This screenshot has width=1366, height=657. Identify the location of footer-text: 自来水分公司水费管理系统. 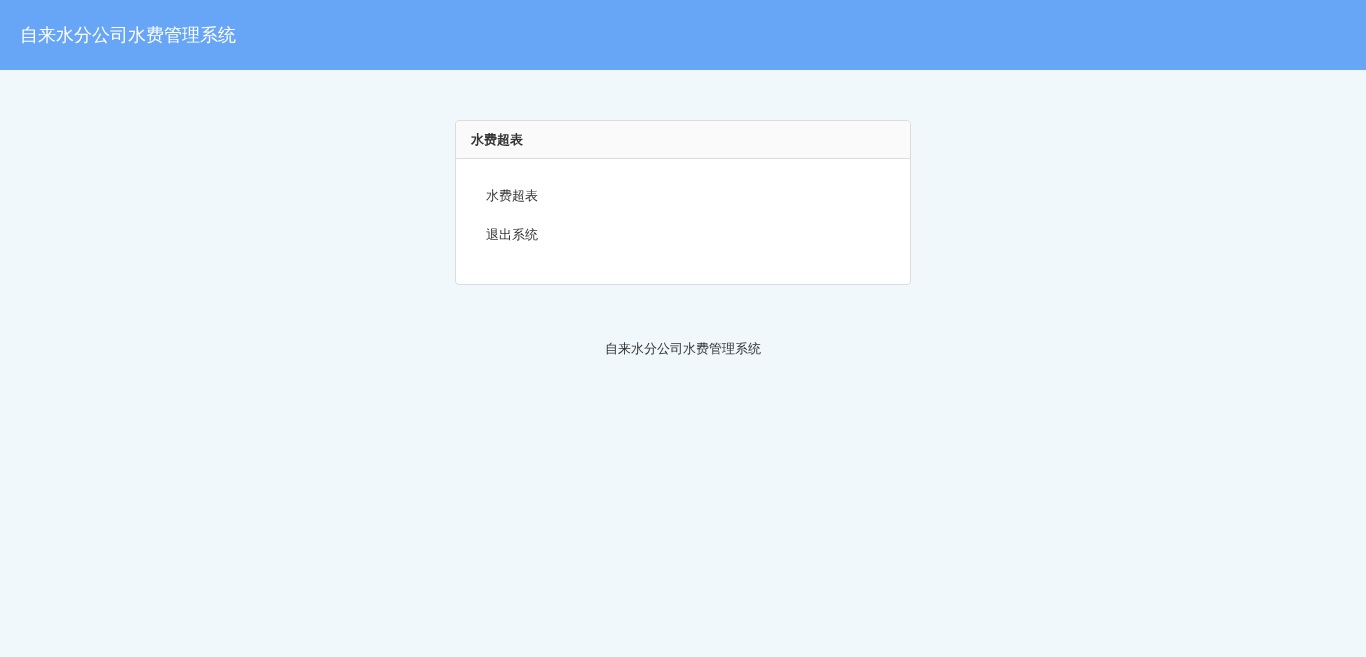
(683, 349).